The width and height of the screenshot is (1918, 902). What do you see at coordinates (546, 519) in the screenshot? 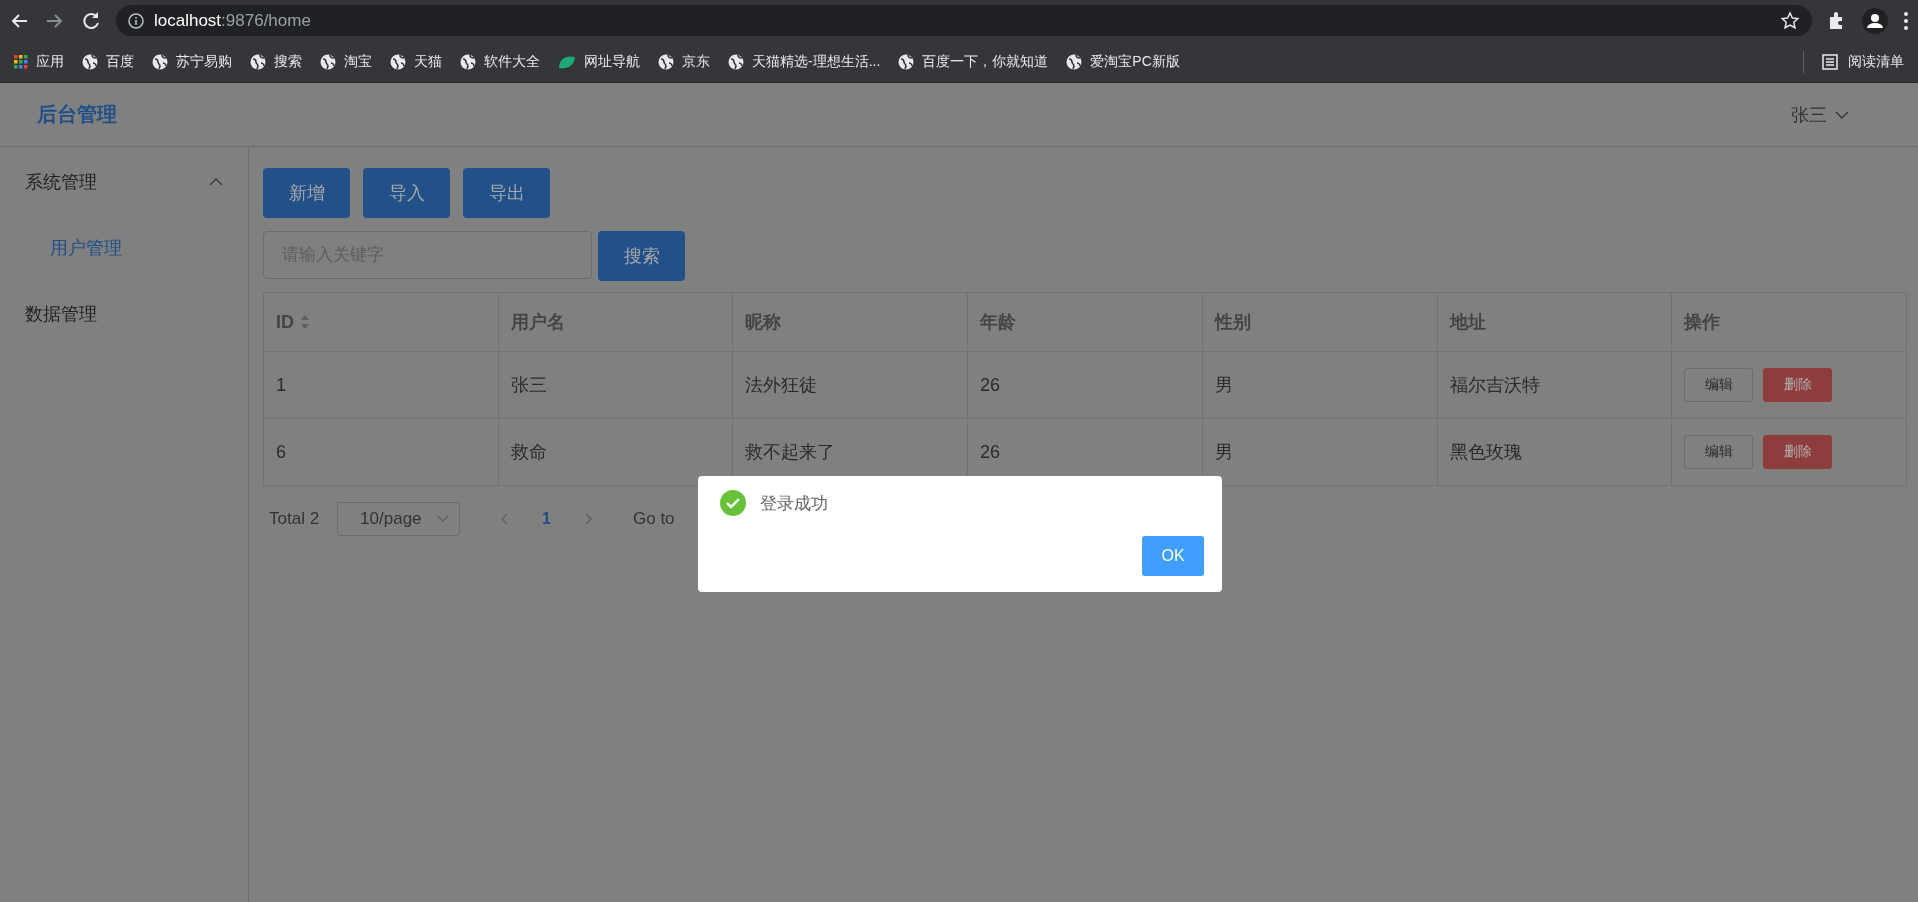
I see `page-number: 1` at bounding box center [546, 519].